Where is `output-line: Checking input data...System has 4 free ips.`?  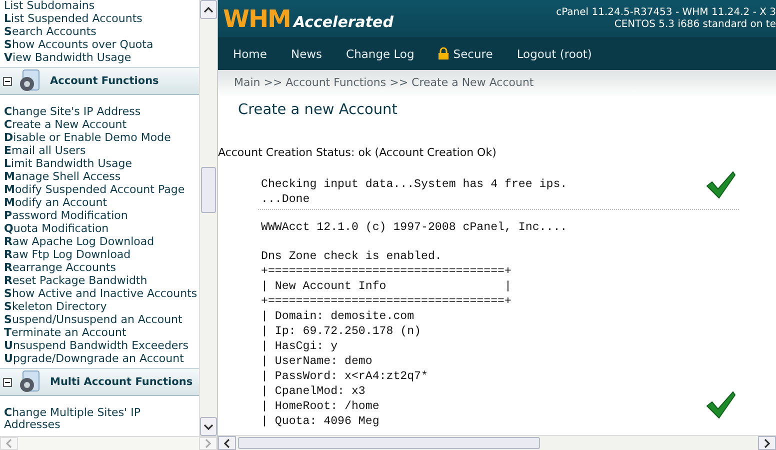
output-line: Checking input data...System has 4 free ips. is located at coordinates (414, 184).